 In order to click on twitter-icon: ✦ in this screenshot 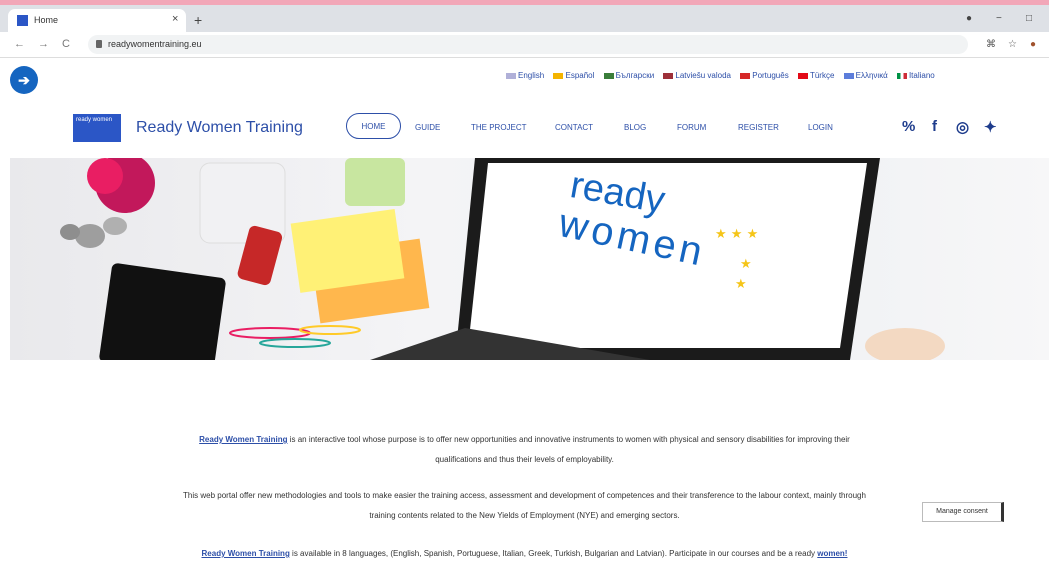, I will do `click(990, 127)`.